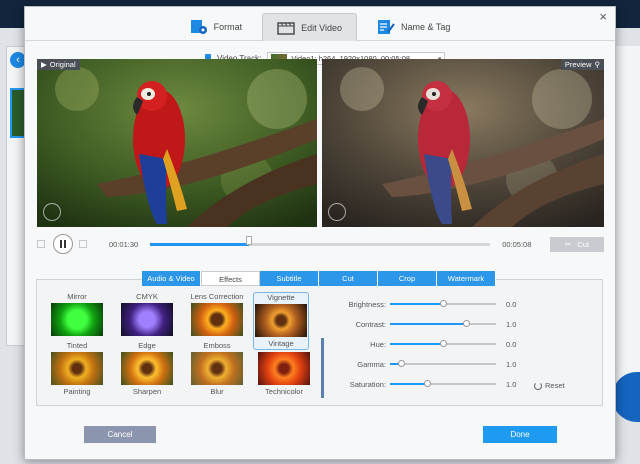  What do you see at coordinates (248, 240) in the screenshot?
I see `timeline-handle` at bounding box center [248, 240].